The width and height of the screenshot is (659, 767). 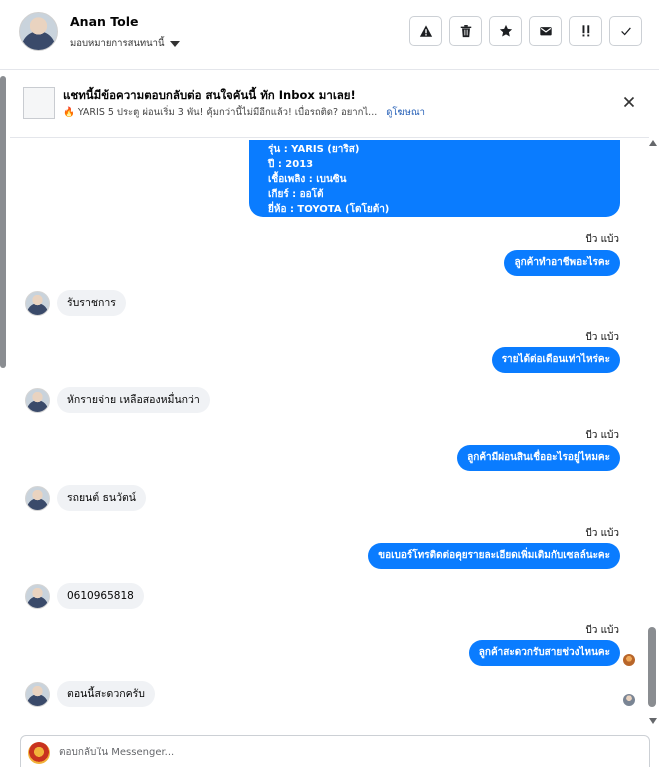 What do you see at coordinates (314, 149) in the screenshot?
I see `card-line: รุ่น : YARIS (ยาริส)` at bounding box center [314, 149].